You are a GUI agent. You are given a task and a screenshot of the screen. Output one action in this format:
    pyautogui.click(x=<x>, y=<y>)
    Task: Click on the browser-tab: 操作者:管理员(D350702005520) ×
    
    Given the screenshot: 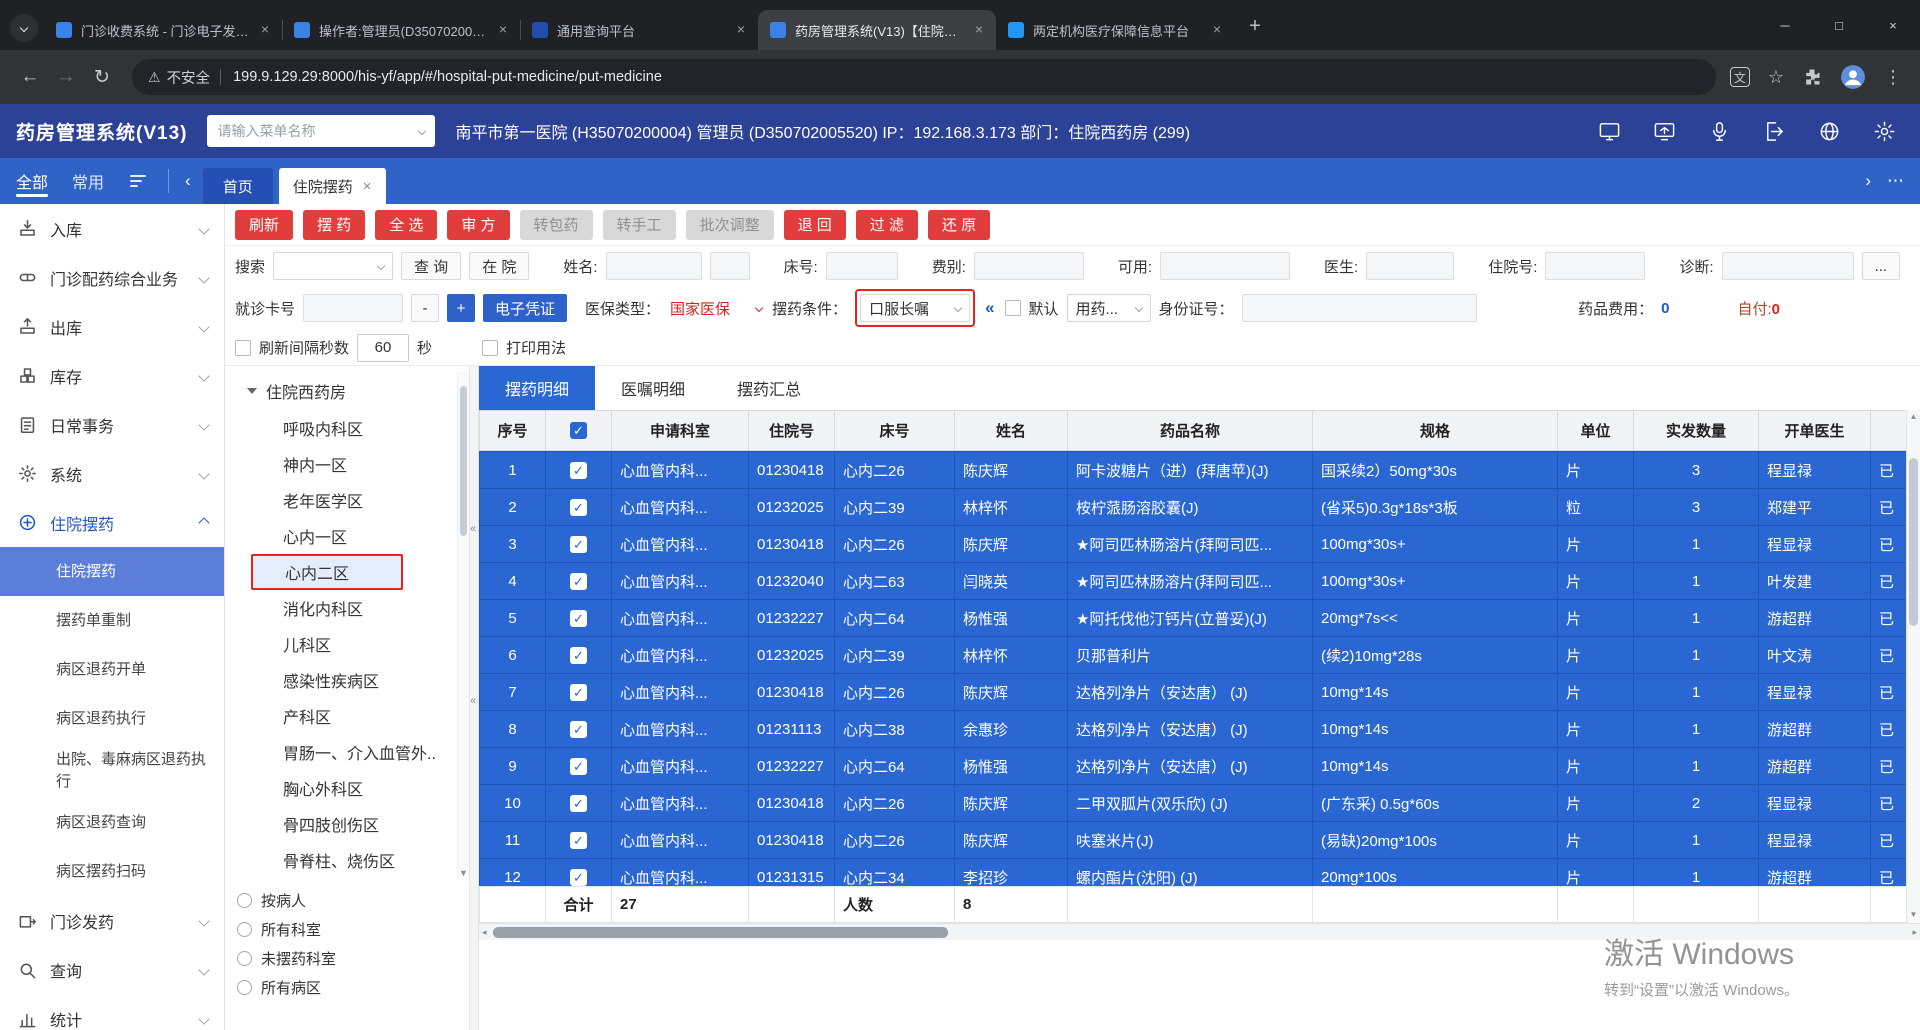 What is the action you would take?
    pyautogui.click(x=401, y=30)
    